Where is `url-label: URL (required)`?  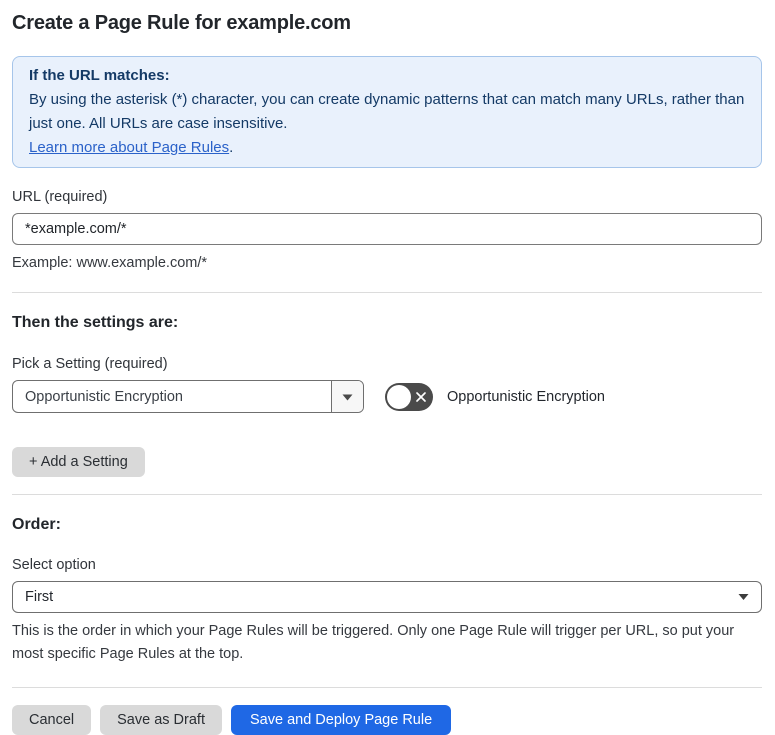 url-label: URL (required) is located at coordinates (60, 197).